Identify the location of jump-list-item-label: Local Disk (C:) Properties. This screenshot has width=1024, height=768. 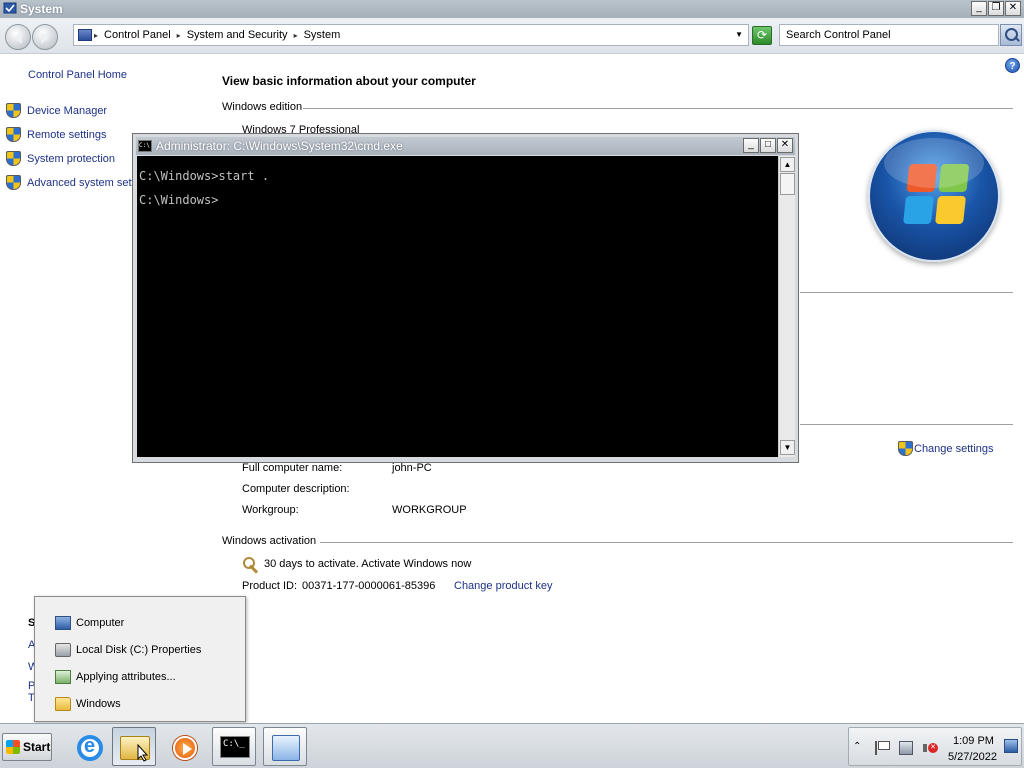
(139, 650).